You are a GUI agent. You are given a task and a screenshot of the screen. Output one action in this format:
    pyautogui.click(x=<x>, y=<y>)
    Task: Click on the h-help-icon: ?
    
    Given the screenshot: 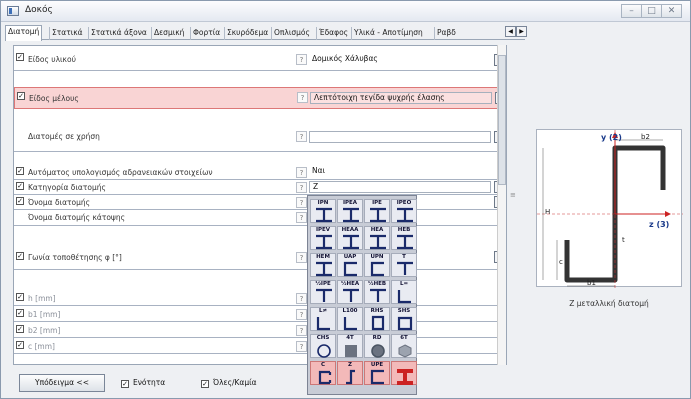 What is the action you would take?
    pyautogui.click(x=301, y=298)
    